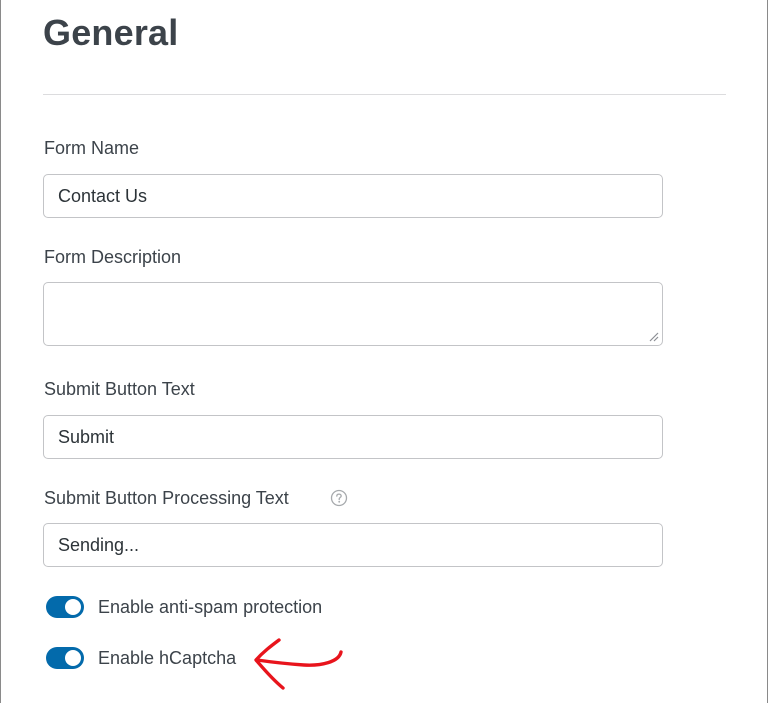  I want to click on form-name-input, so click(353, 196).